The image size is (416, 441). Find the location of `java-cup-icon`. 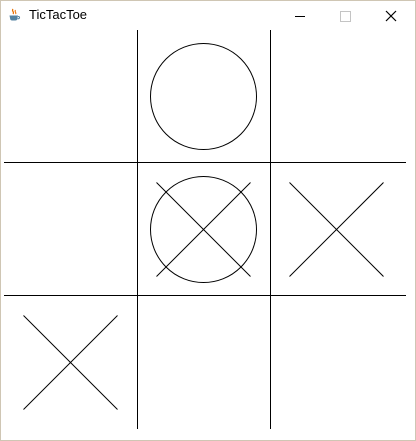

java-cup-icon is located at coordinates (14, 15).